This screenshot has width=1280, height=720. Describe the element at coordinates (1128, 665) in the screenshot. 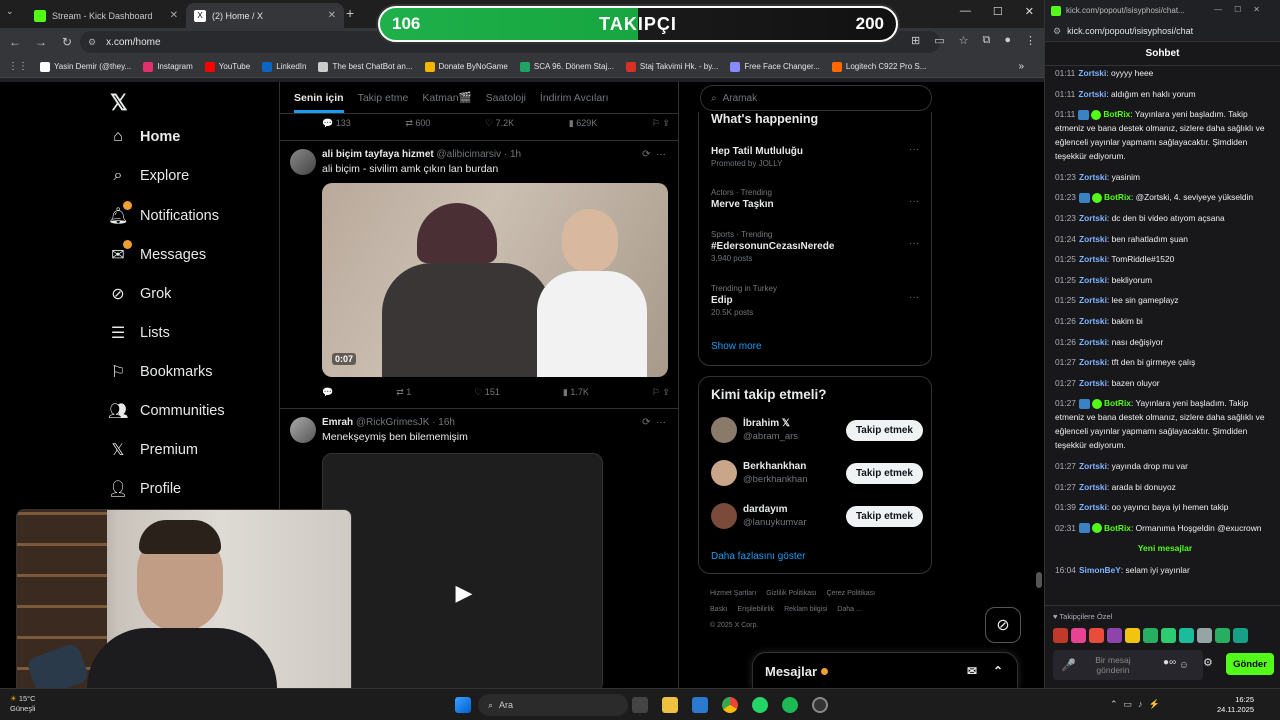

I see `chat-input: 🎤 Bir mesaj gönderin ☺` at that location.